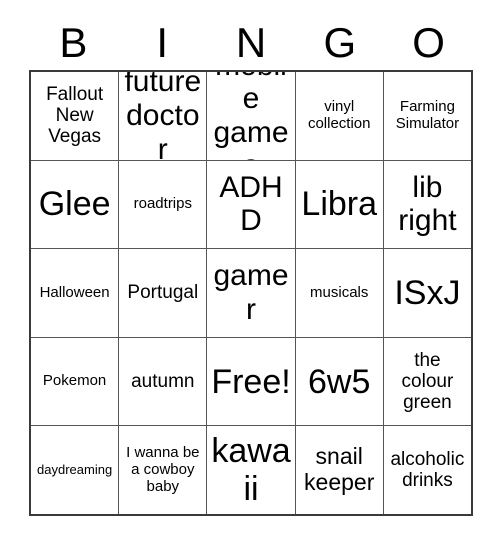 The height and width of the screenshot is (544, 500). I want to click on header-letter-g: G, so click(340, 42).